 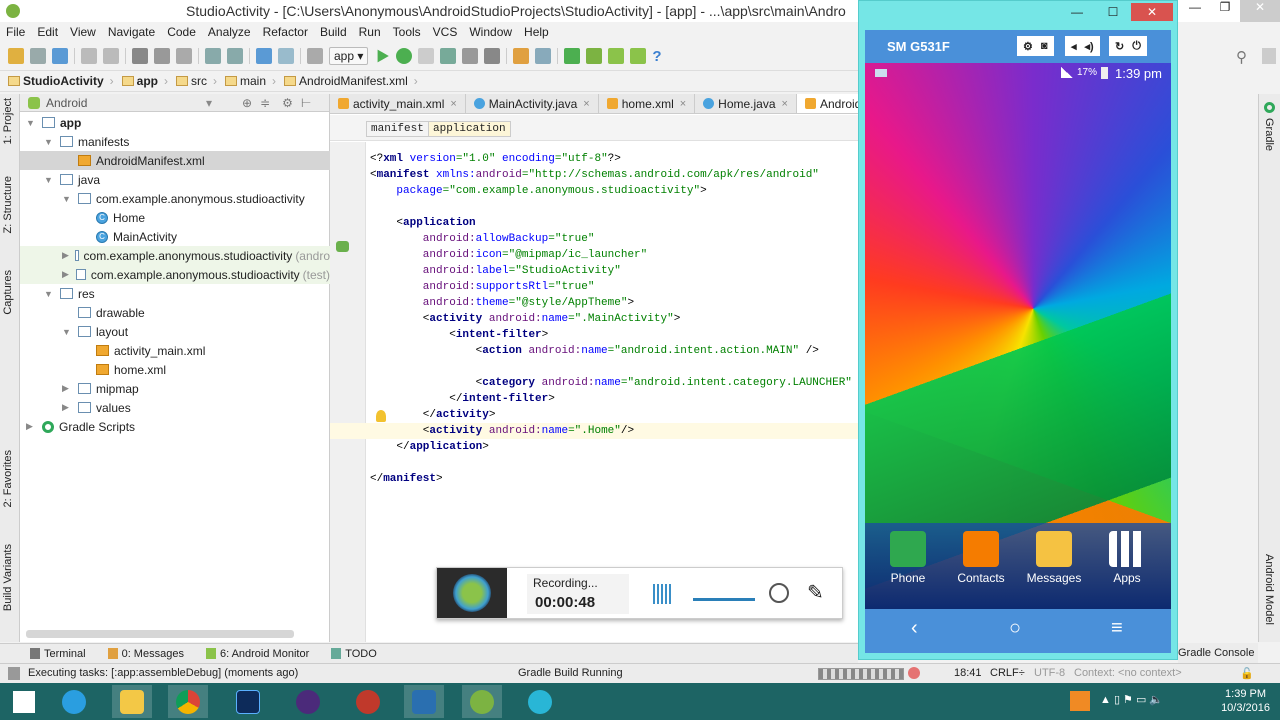 What do you see at coordinates (285, 32) in the screenshot?
I see `menu-refactor: Refactor` at bounding box center [285, 32].